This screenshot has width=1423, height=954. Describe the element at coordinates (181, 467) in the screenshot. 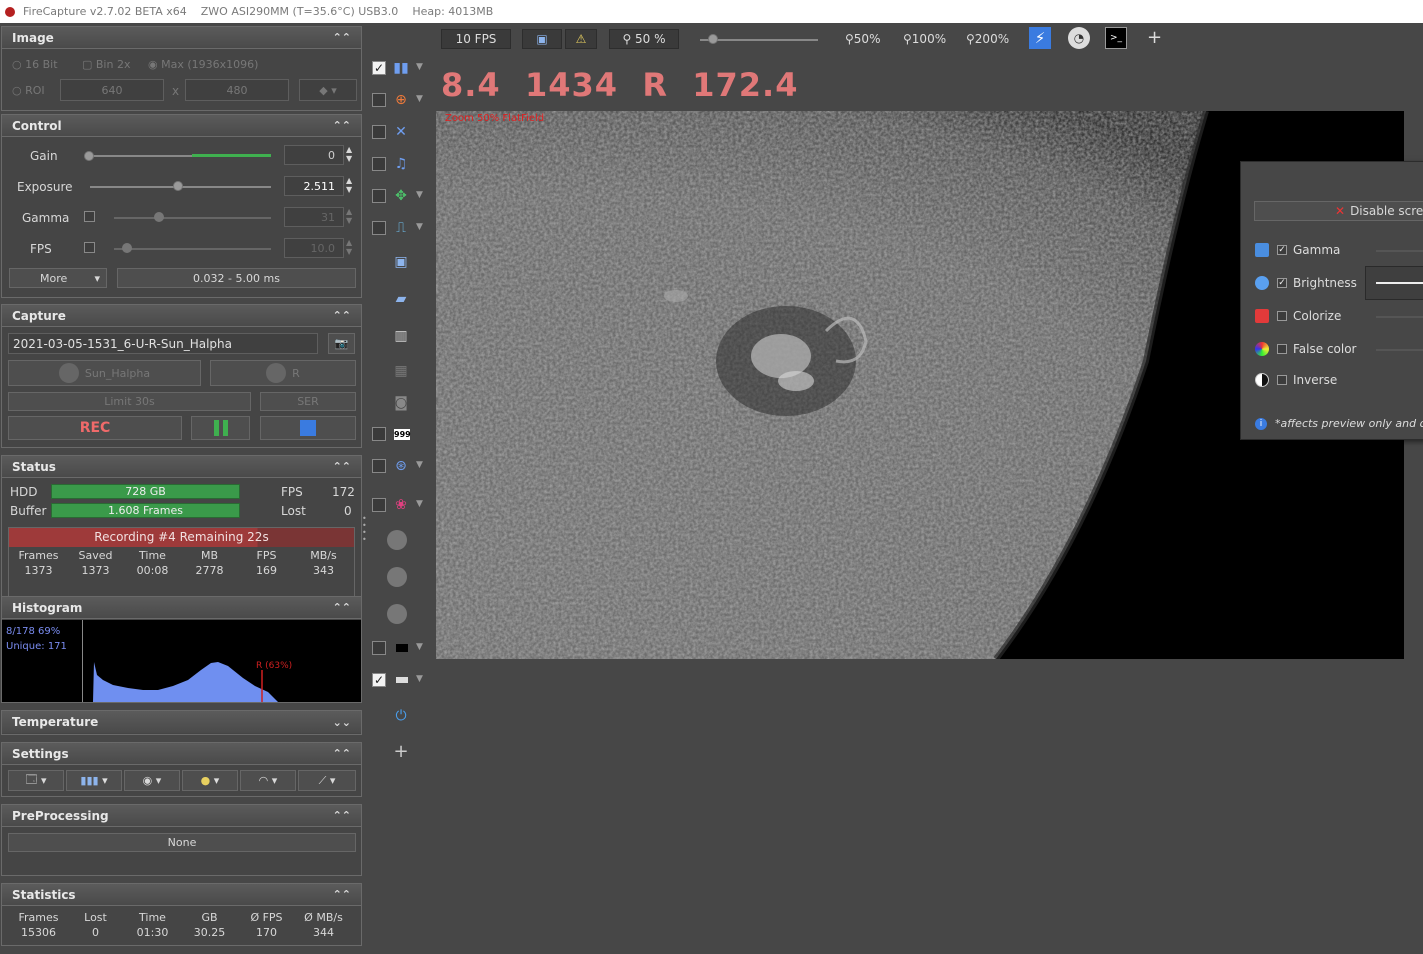

I see `status-panel-header: Status ⌃⌃` at that location.